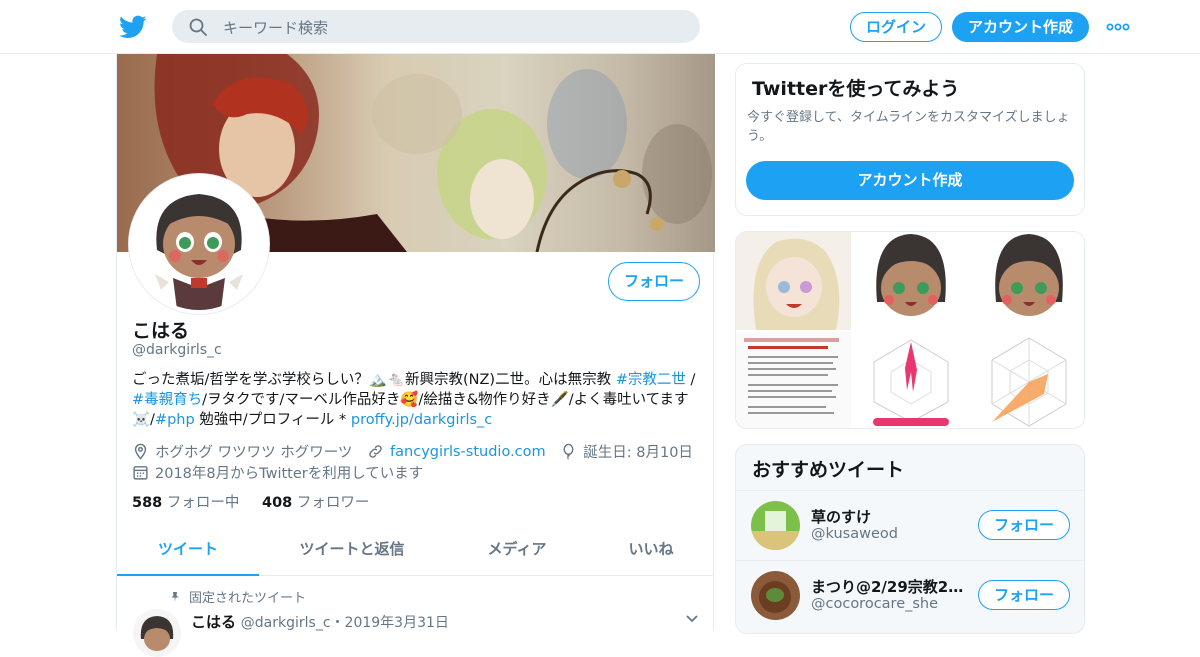 The width and height of the screenshot is (1200, 657). I want to click on recommended-user-row: まつり@2/29宗教2世オフ会 @cocorocare_she フォロー, so click(910, 595).